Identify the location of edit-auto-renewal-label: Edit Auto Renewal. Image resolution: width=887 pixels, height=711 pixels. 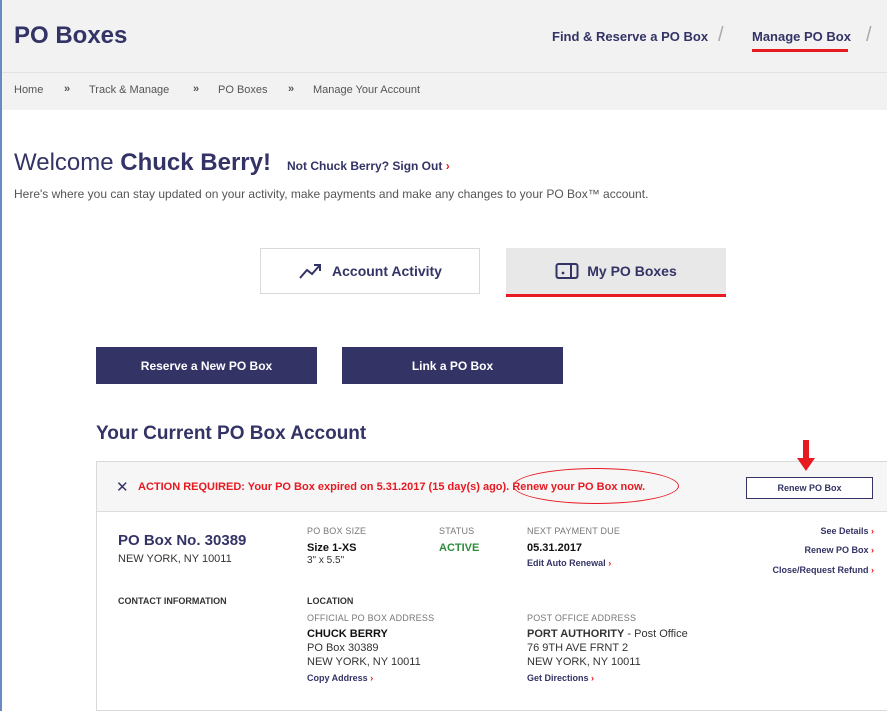
(566, 563).